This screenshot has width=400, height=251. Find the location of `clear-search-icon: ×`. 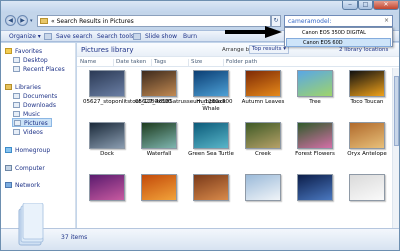

clear-search-icon: × is located at coordinates (386, 20).